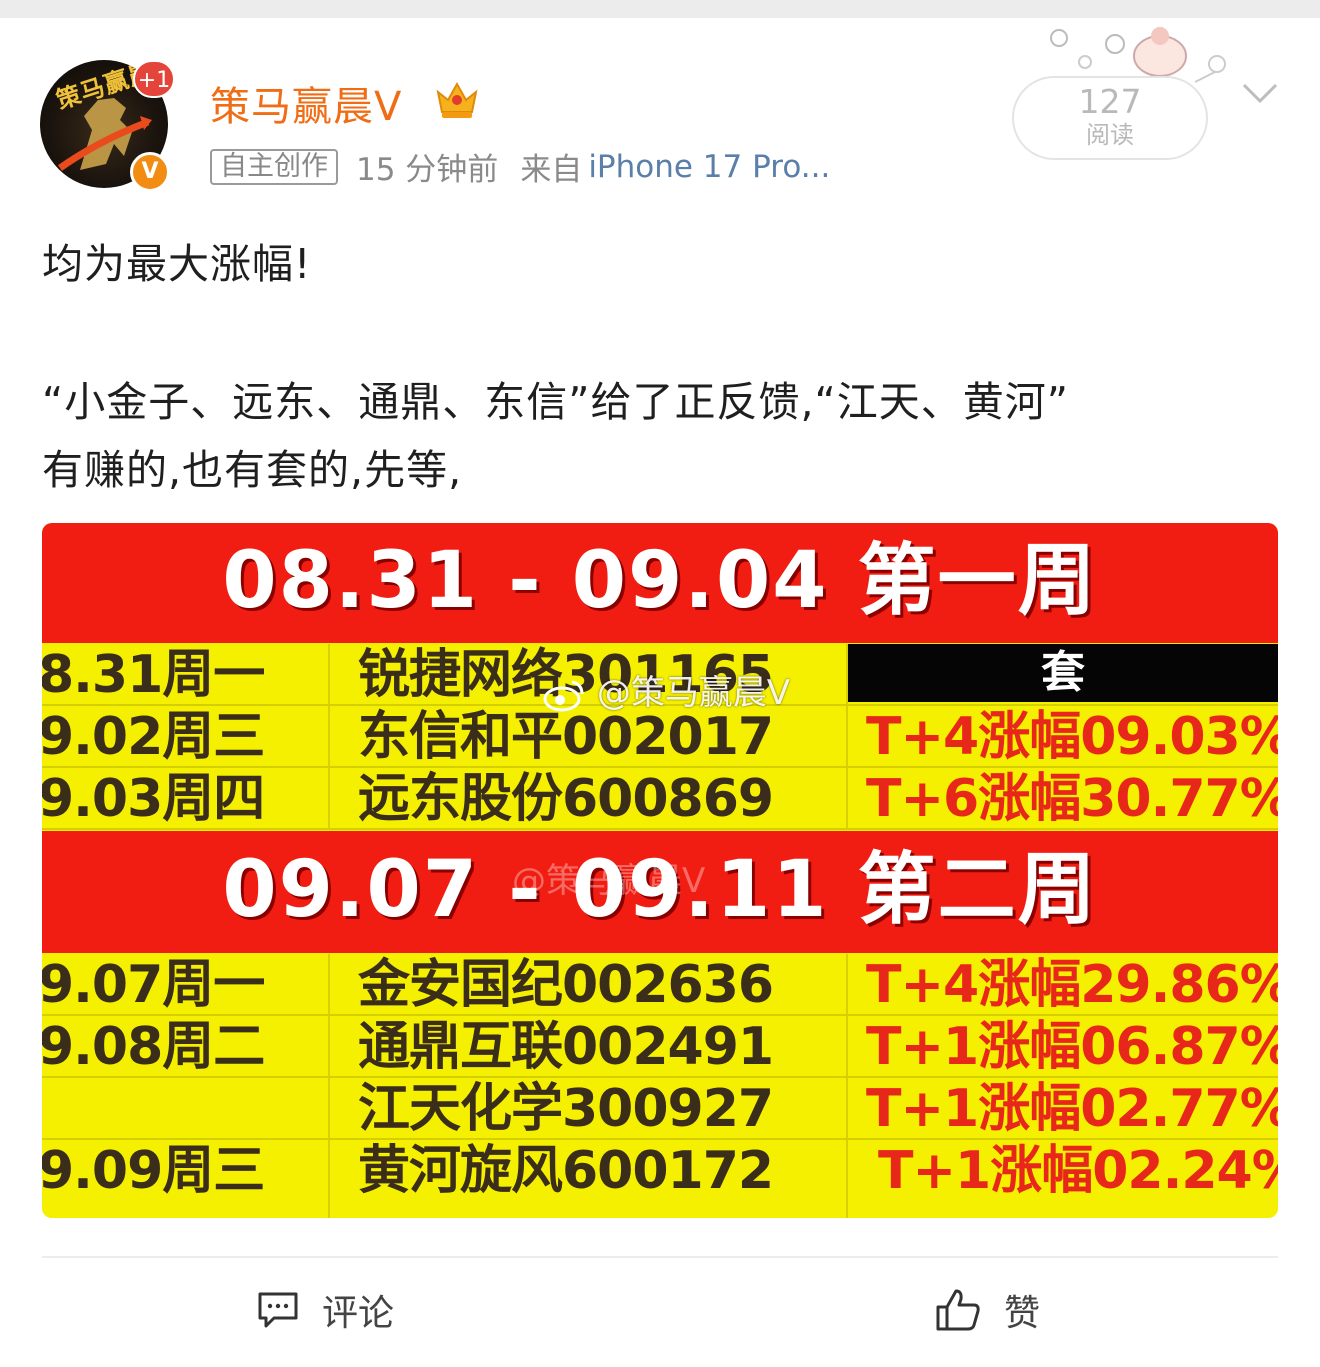  Describe the element at coordinates (153, 1171) in the screenshot. I see `row-date: 9.09周三` at that location.